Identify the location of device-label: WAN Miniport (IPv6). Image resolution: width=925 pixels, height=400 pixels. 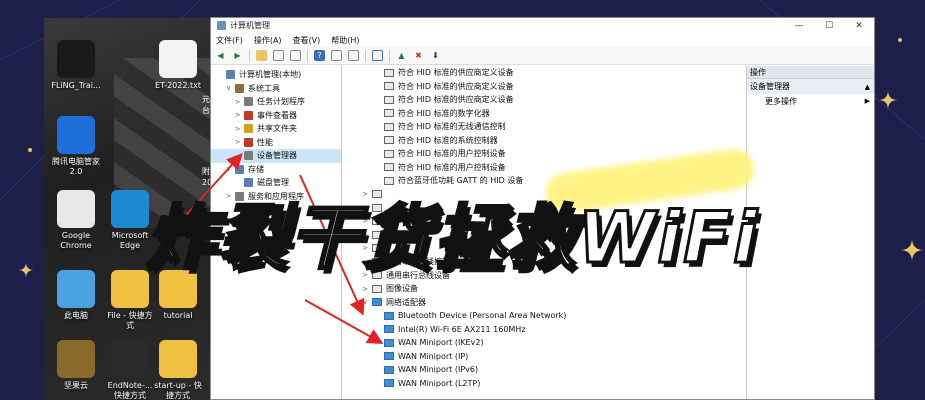
(438, 370).